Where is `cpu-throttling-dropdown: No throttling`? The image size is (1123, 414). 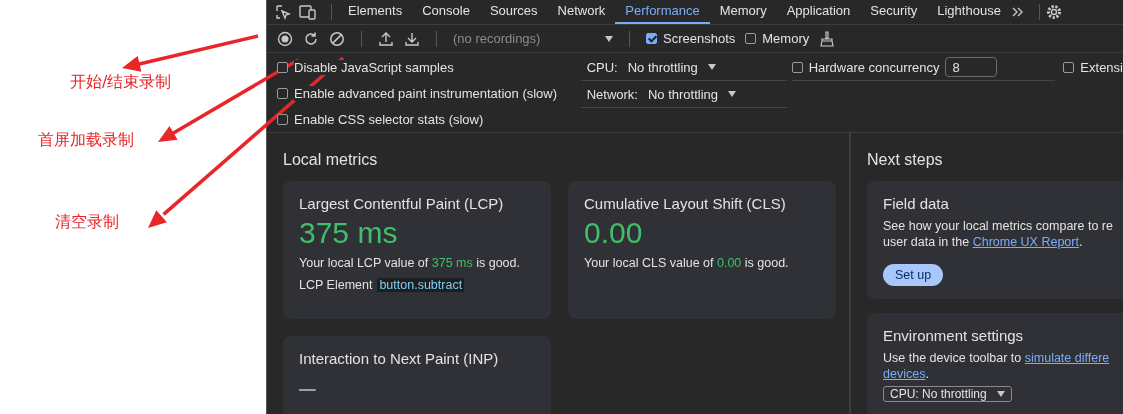 cpu-throttling-dropdown: No throttling is located at coordinates (671, 67).